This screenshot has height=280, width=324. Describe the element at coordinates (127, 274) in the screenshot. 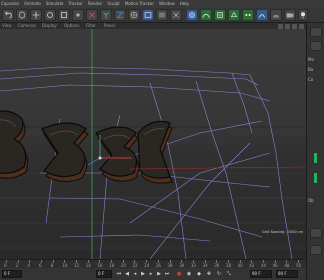

I see `prev-key-icon: ◀` at that location.